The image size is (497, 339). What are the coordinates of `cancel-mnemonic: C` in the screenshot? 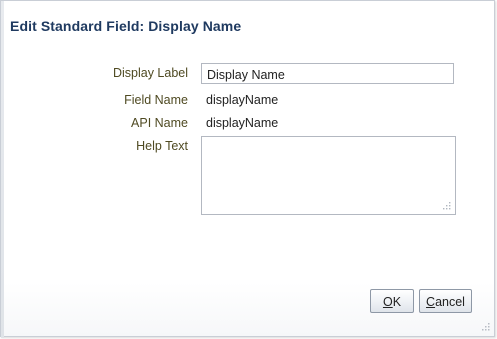 It's located at (431, 302).